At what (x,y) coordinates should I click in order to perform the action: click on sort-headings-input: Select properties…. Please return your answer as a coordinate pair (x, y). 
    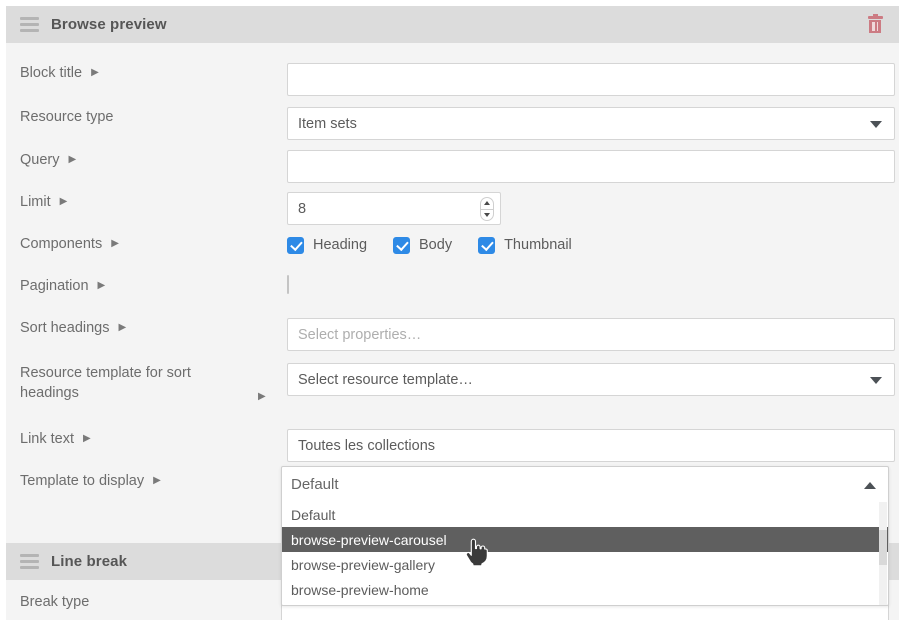
    Looking at the image, I should click on (591, 334).